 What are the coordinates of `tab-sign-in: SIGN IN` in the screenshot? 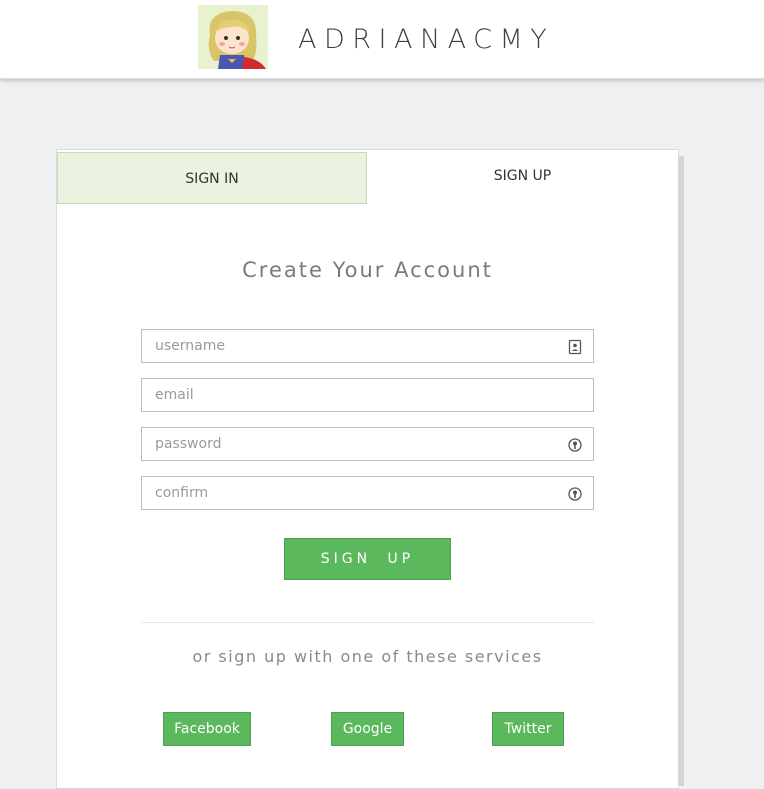 It's located at (212, 178).